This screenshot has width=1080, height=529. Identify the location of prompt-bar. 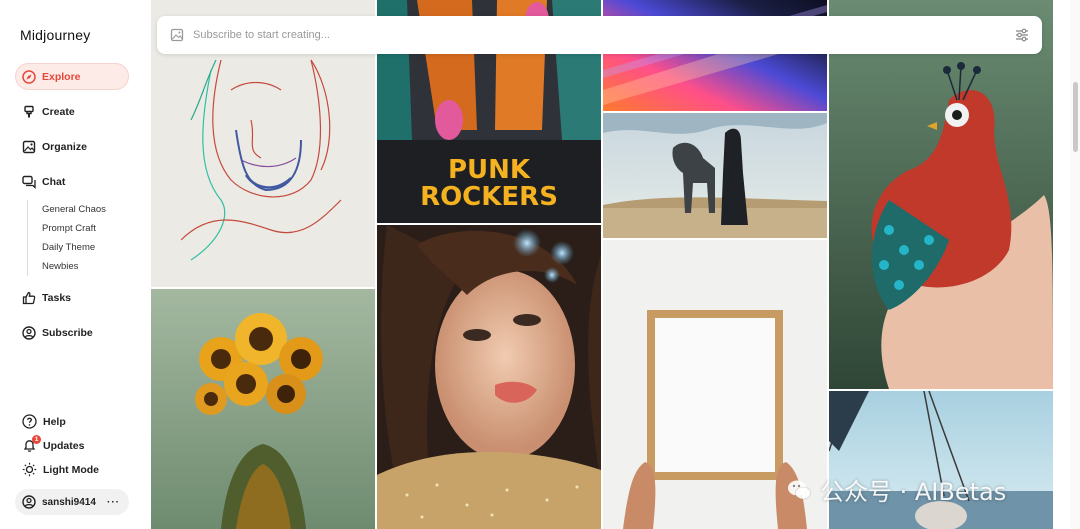
(599, 35).